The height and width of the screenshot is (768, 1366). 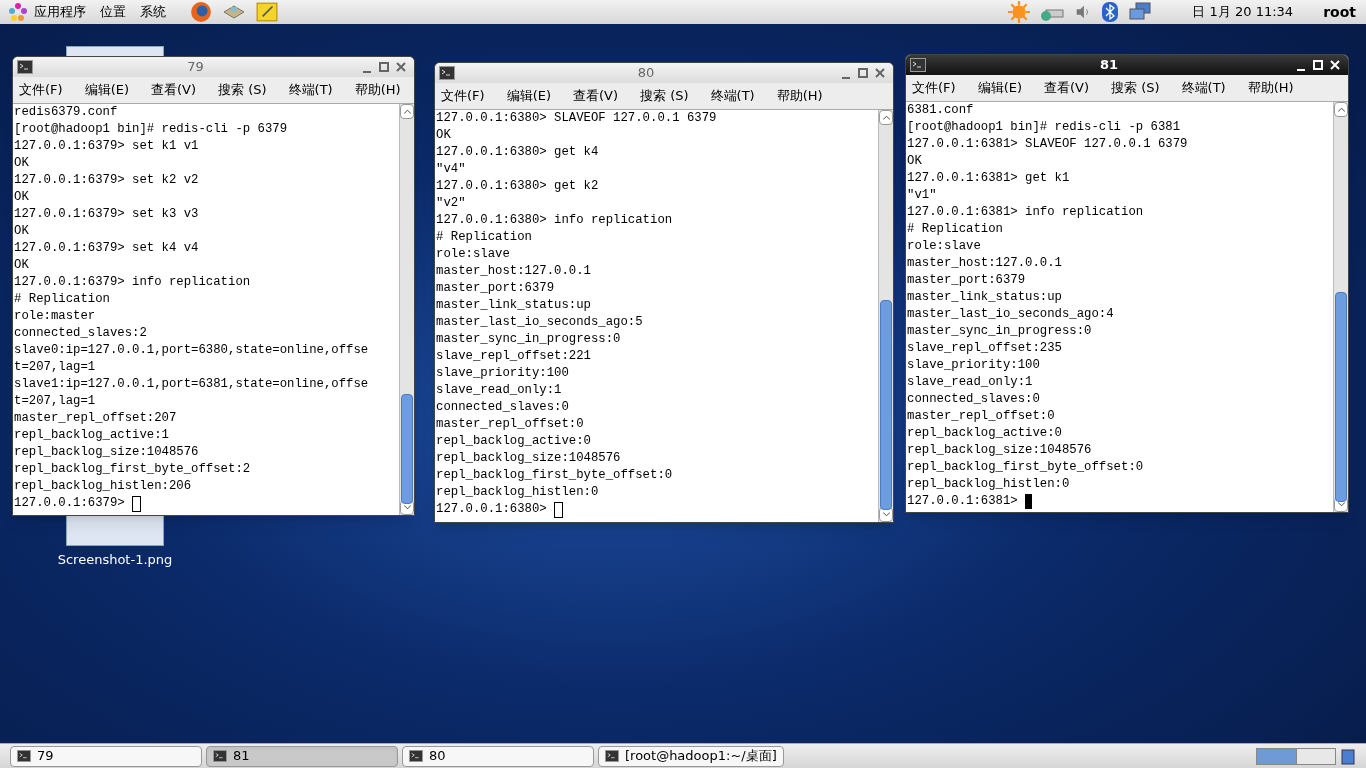 What do you see at coordinates (107, 214) in the screenshot?
I see `terminal-line: 127.0.0.1:6379> set k3 v3` at bounding box center [107, 214].